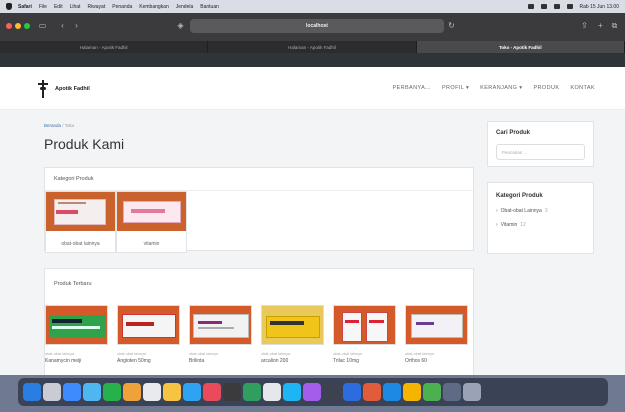  What do you see at coordinates (76, 25) in the screenshot?
I see `forward-icon: ›` at bounding box center [76, 25].